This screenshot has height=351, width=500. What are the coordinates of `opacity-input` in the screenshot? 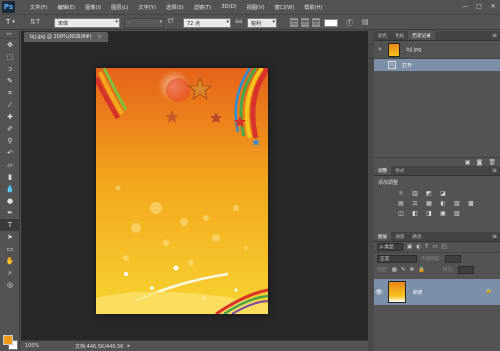 It's located at (452, 258).